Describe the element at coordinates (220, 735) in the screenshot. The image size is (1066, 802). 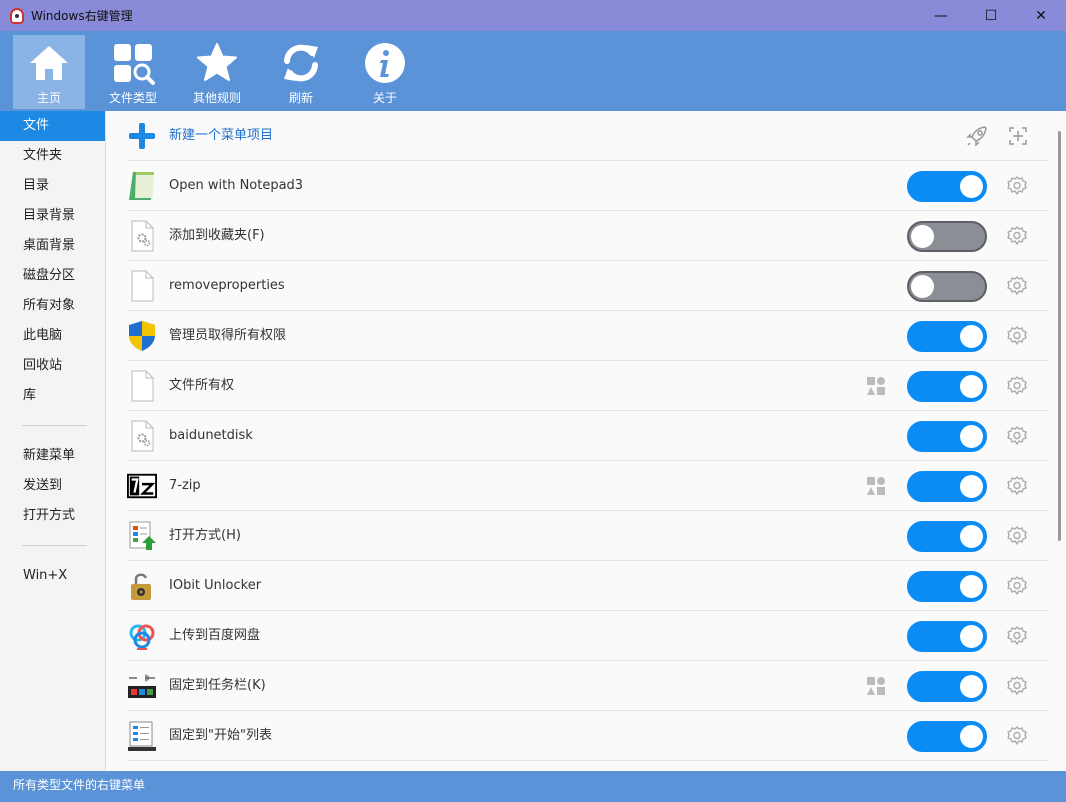
I see `menu-item-label: 固定到"开始"列表` at that location.